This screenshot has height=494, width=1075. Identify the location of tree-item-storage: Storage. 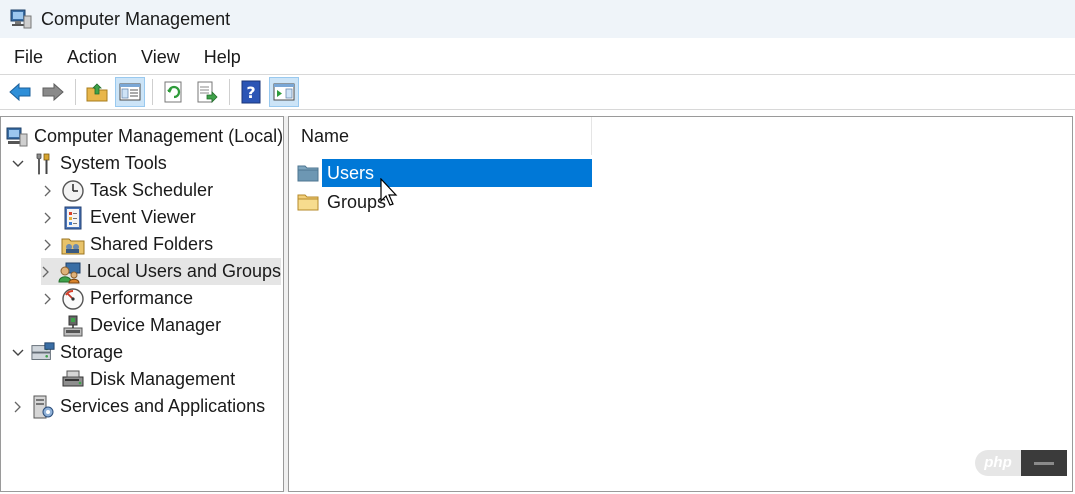
(67, 352).